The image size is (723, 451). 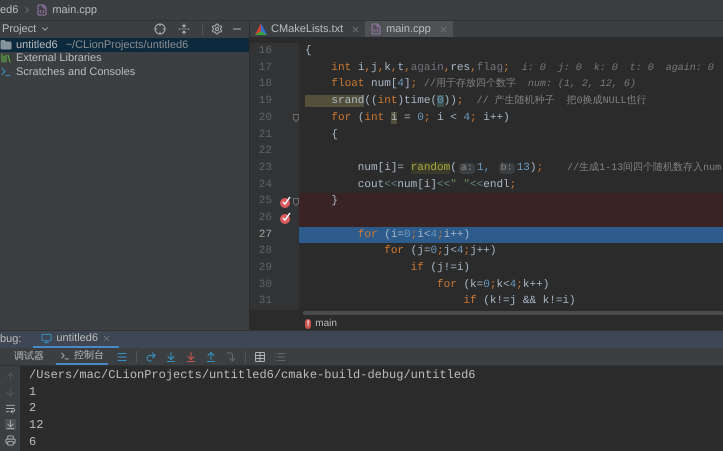 What do you see at coordinates (252, 375) in the screenshot?
I see `console-output-line: /Users/mac/CLionProjects/untitled6/cmake-build-debug/untitled6` at bounding box center [252, 375].